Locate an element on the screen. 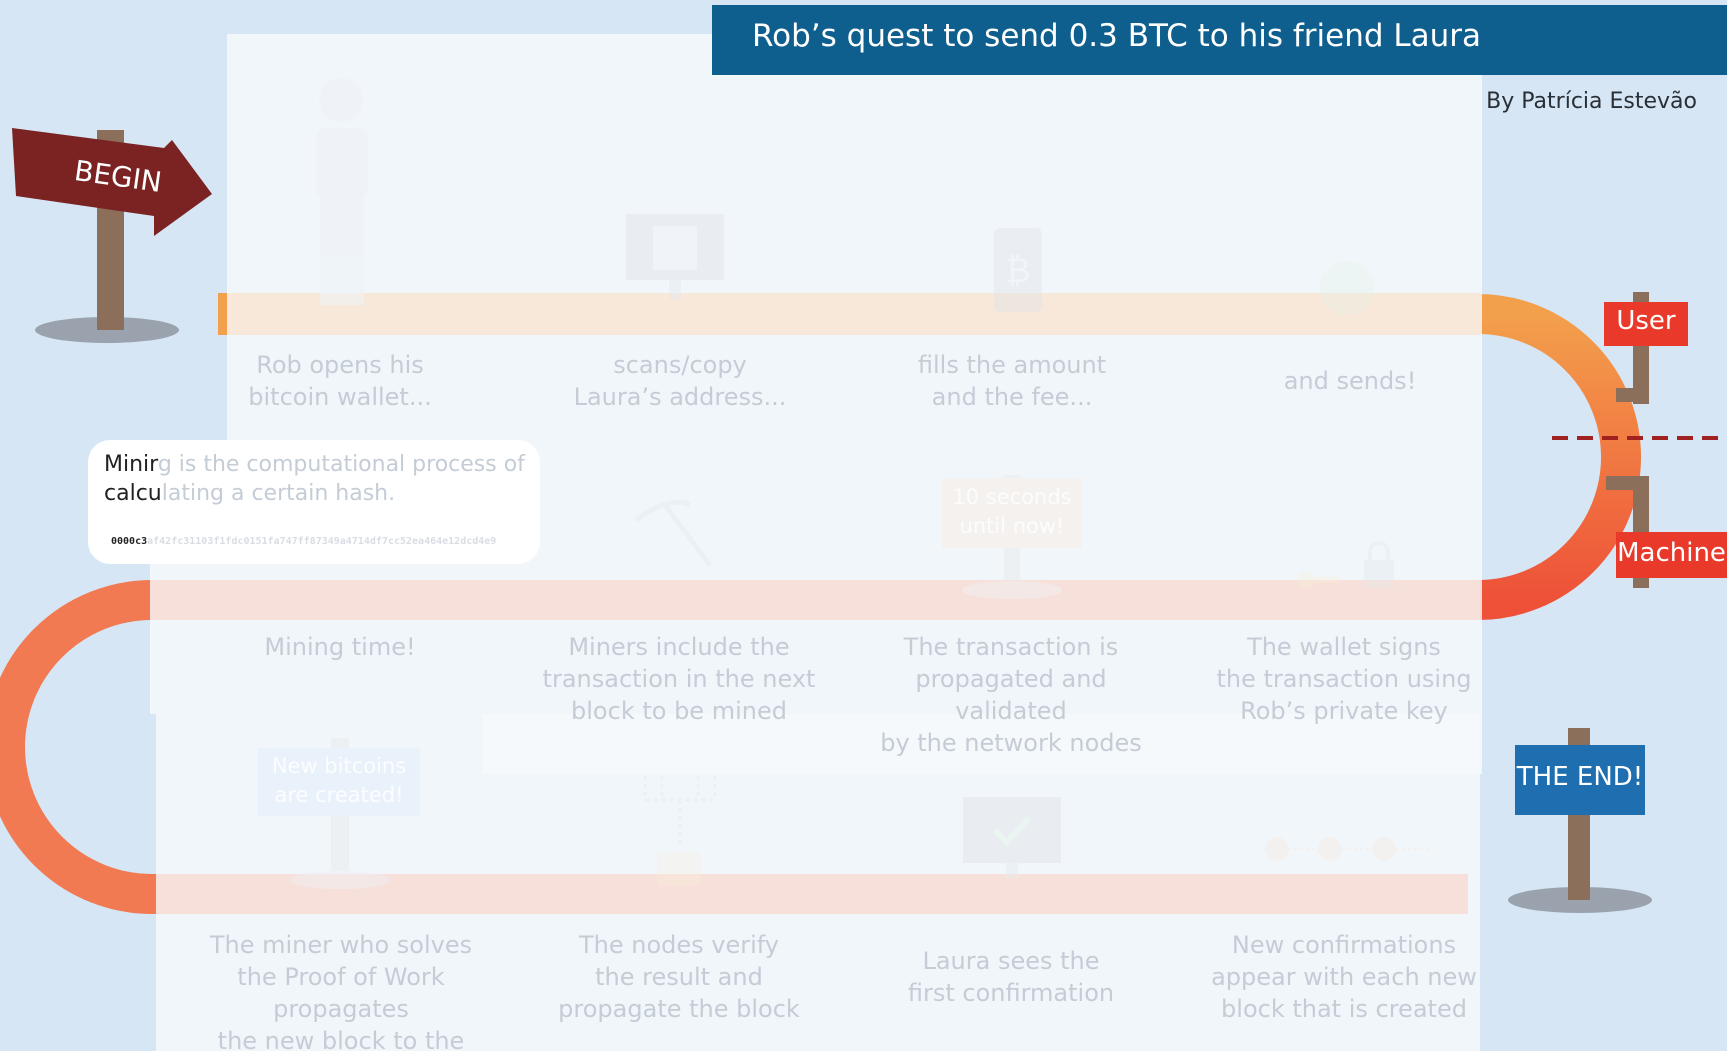 This screenshot has height=1051, width=1727. end-signpost is located at coordinates (1580, 820).